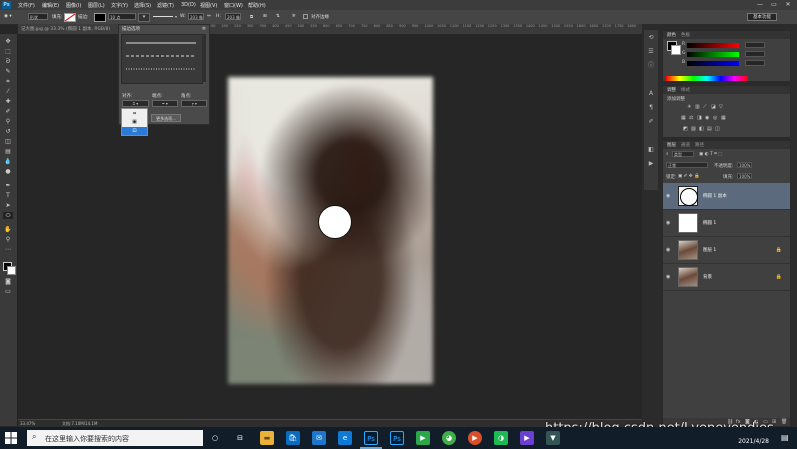  Describe the element at coordinates (8, 195) in the screenshot. I see `type-tool-icon: T` at that location.